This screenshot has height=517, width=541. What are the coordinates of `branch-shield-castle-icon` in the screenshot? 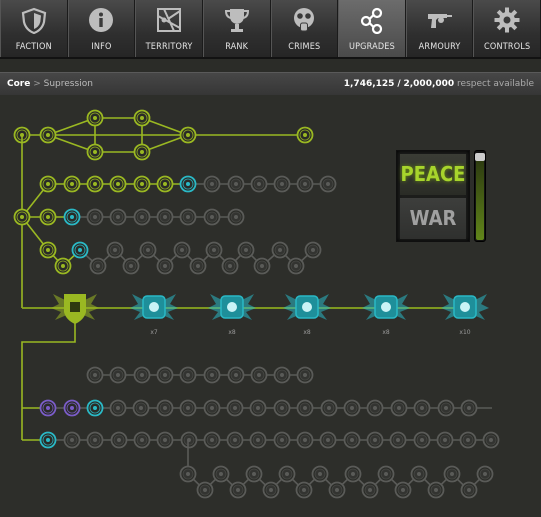 It's located at (75, 309).